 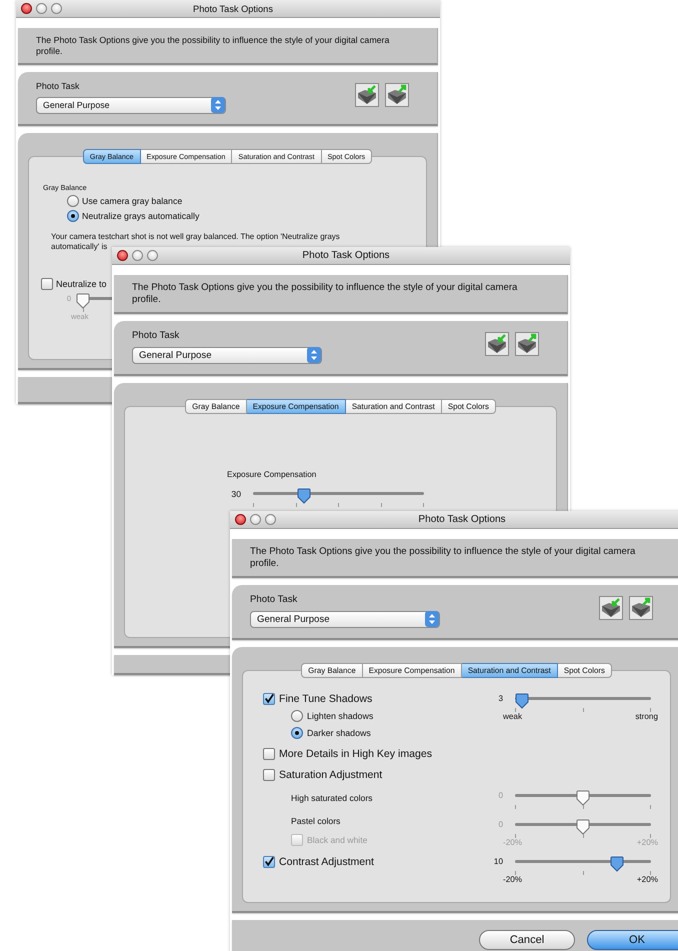 What do you see at coordinates (81, 284) in the screenshot?
I see `checkbox-label: Neutralize to` at bounding box center [81, 284].